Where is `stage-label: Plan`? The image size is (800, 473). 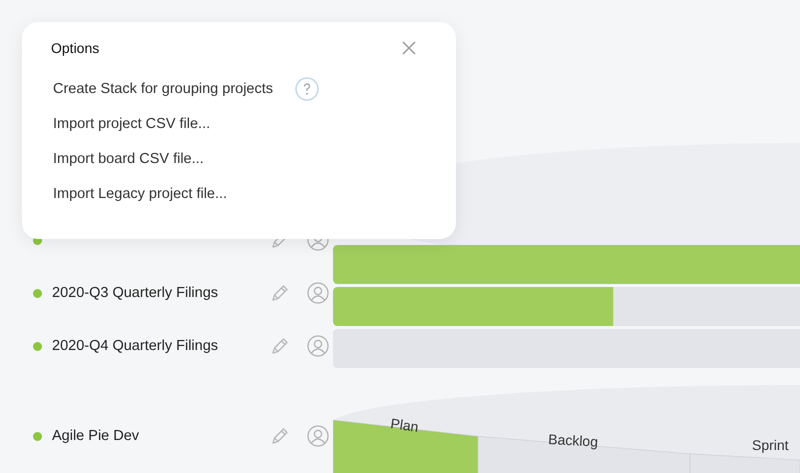
stage-label: Plan is located at coordinates (405, 425).